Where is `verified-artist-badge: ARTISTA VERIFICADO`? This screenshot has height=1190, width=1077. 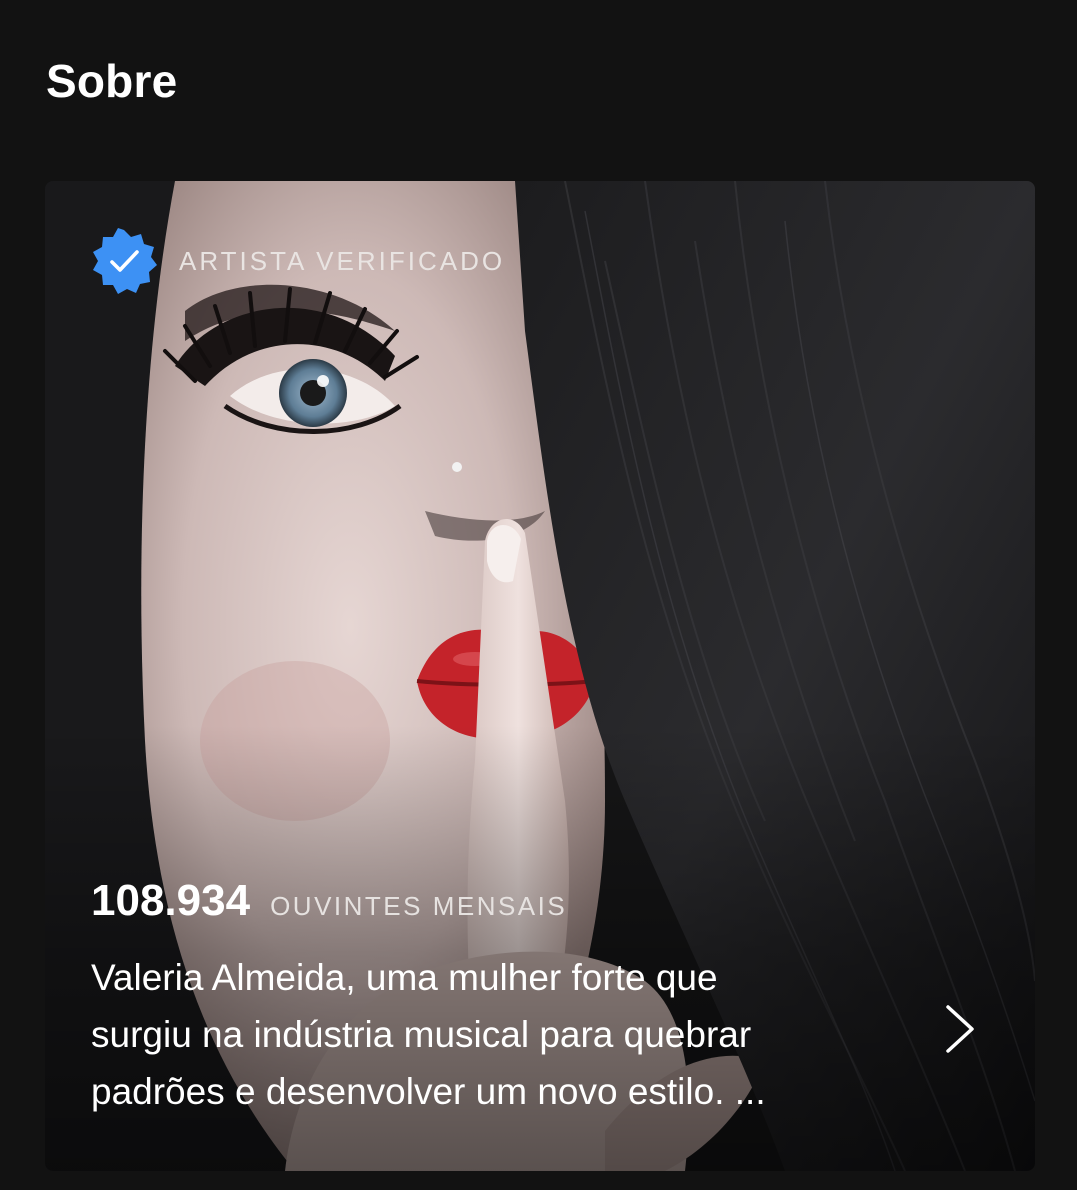
verified-artist-badge: ARTISTA VERIFICADO is located at coordinates (298, 261).